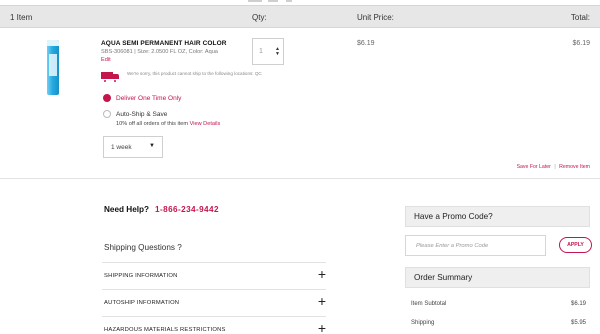 Image resolution: width=600 pixels, height=334 pixels. I want to click on line-total: $6.19, so click(581, 43).